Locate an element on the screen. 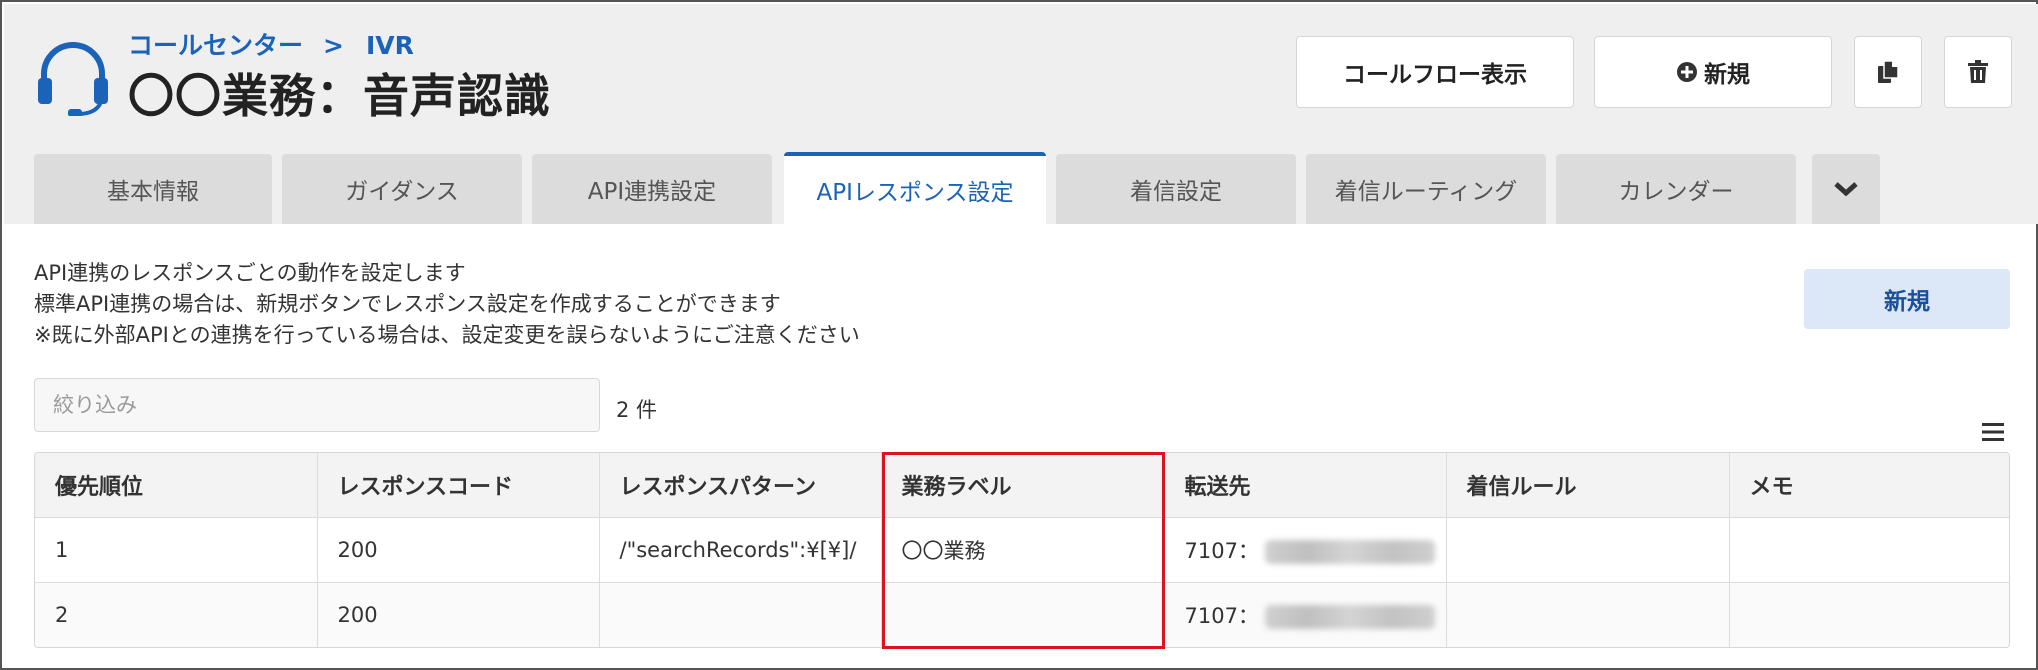 The width and height of the screenshot is (2038, 670). menu-icon is located at coordinates (1993, 432).